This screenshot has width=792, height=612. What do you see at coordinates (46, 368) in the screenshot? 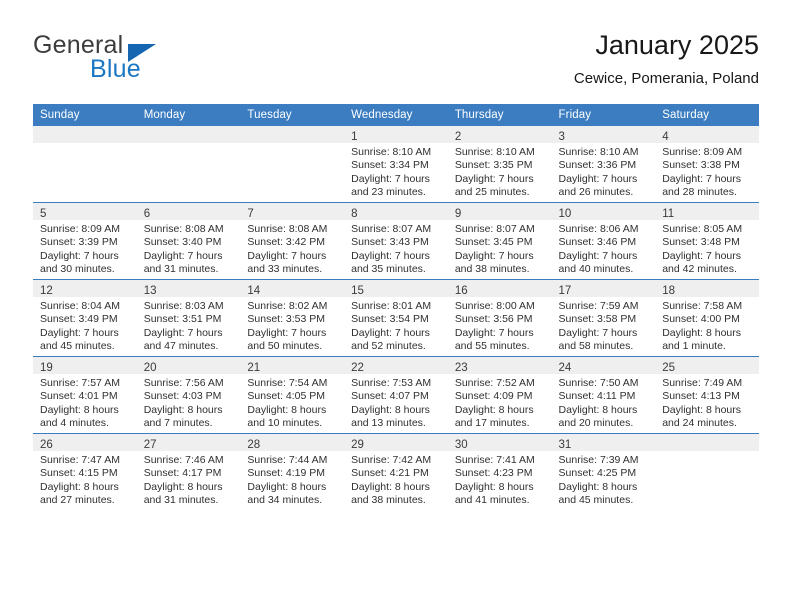
I see `day-number: 19` at bounding box center [46, 368].